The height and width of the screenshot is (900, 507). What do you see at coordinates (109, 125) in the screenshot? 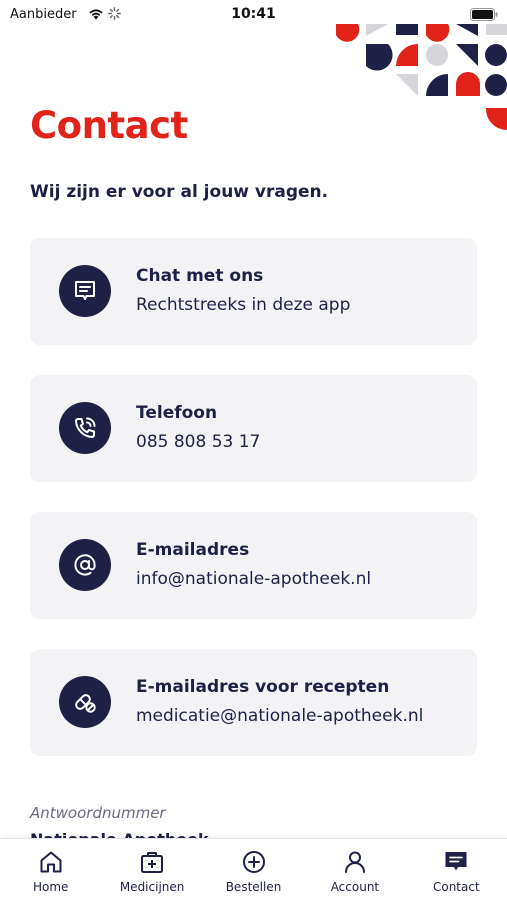
I see `page-title: Contact` at bounding box center [109, 125].